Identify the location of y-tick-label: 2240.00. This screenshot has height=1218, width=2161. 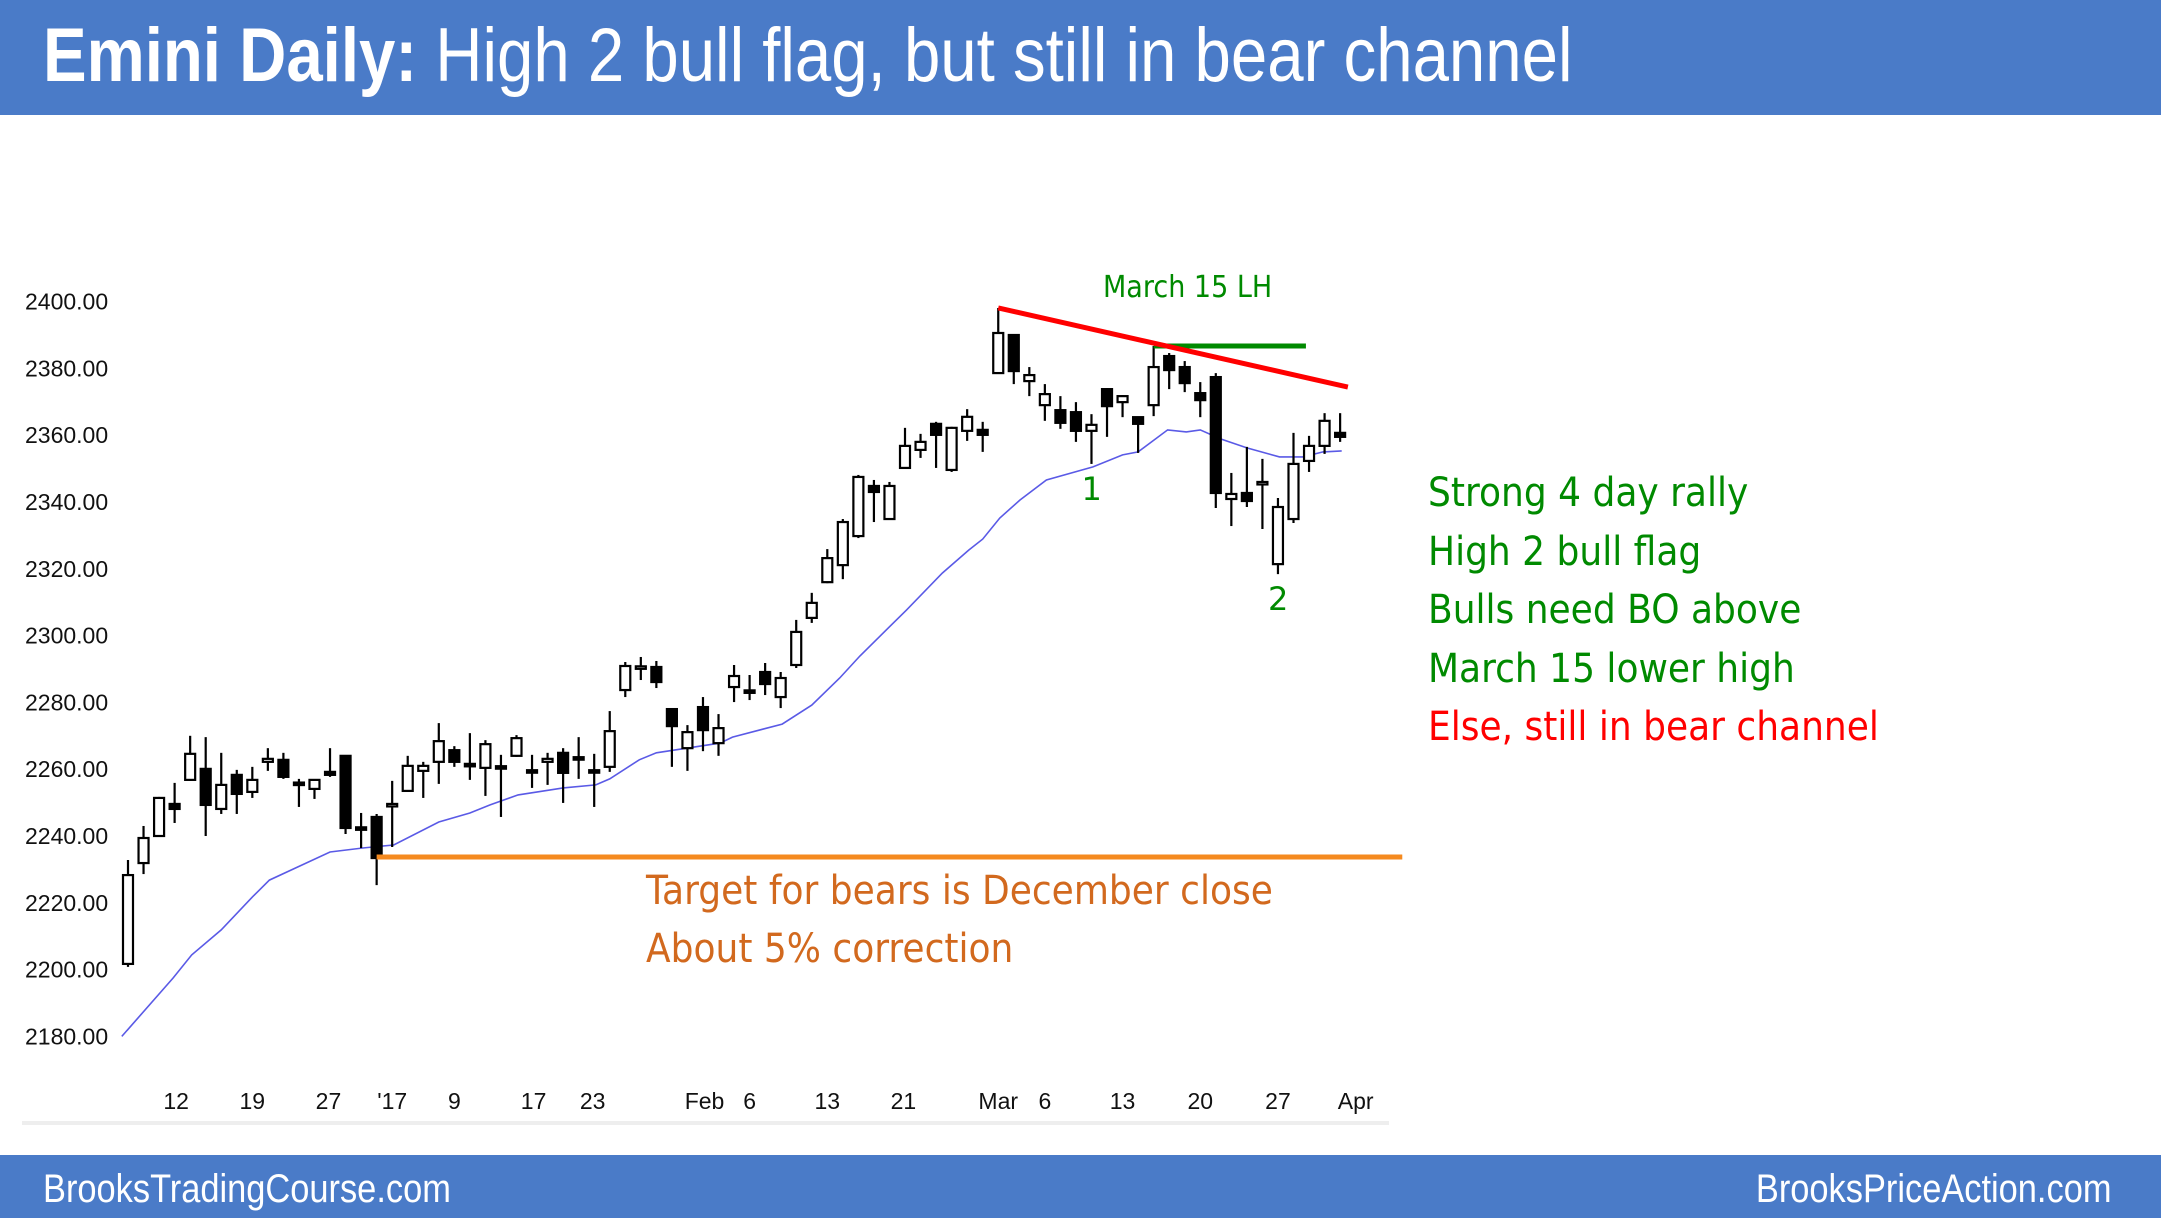
(66, 836).